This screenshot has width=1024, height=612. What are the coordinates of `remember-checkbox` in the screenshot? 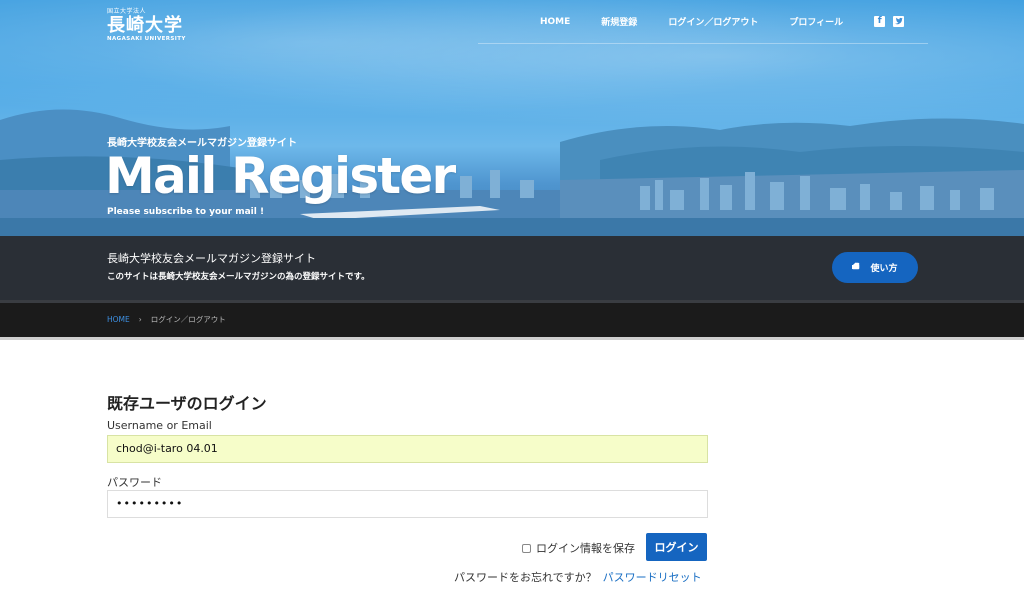 It's located at (526, 548).